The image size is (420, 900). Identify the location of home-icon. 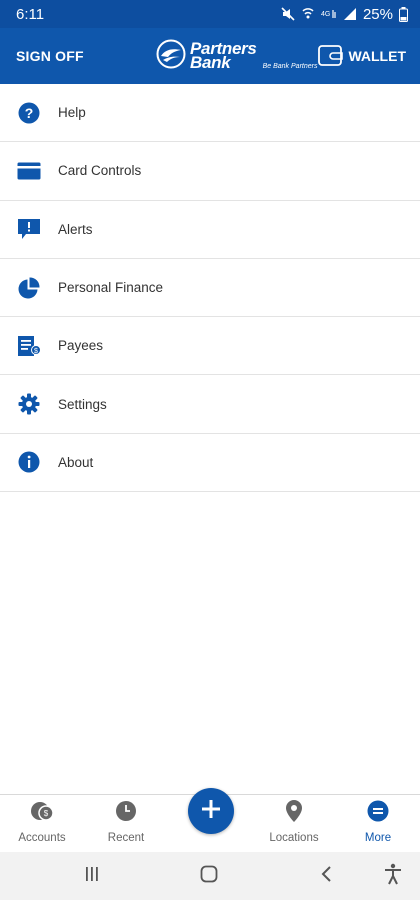
(209, 876).